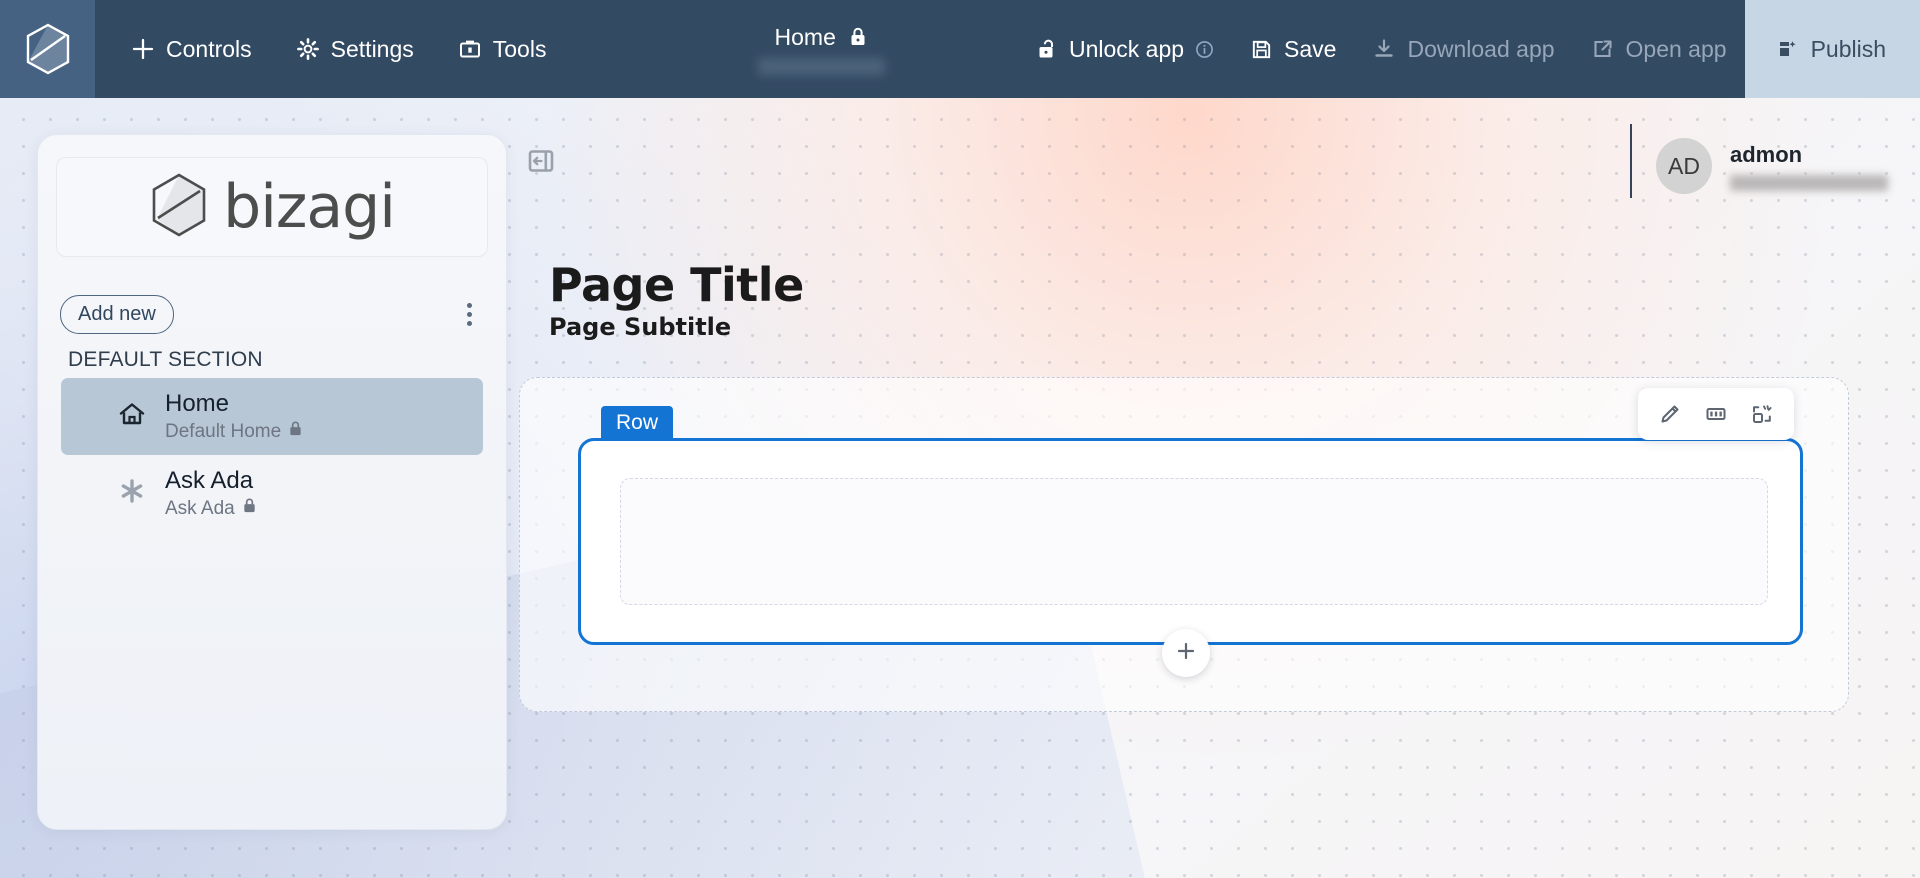  Describe the element at coordinates (223, 431) in the screenshot. I see `sidebar-item-home-subtitle-text: Default Home` at that location.